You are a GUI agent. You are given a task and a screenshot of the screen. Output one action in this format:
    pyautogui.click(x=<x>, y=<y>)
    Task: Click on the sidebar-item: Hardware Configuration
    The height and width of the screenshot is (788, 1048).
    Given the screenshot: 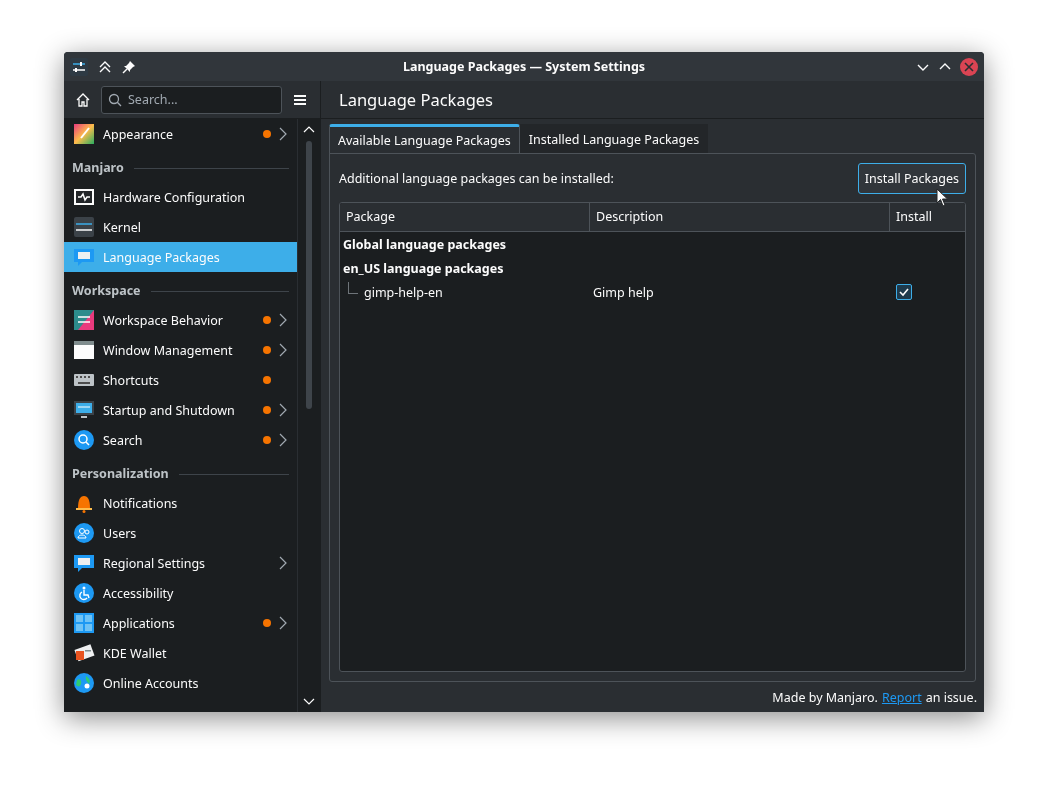 What is the action you would take?
    pyautogui.click(x=180, y=197)
    